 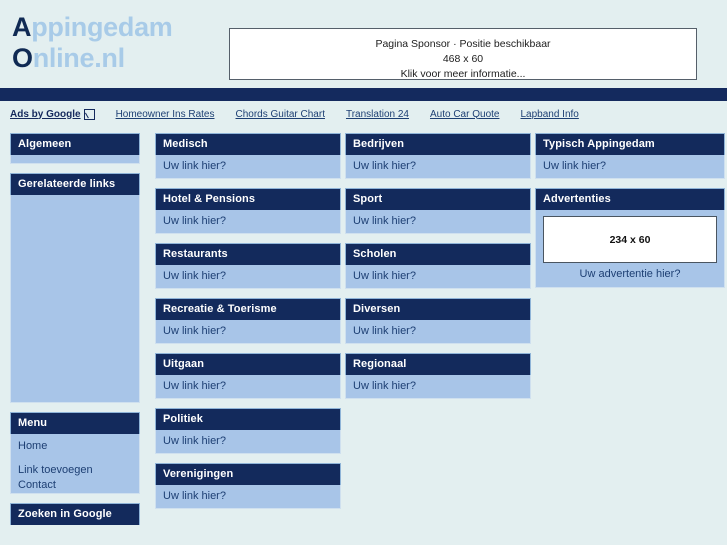 I want to click on menu-item-link-toevoegen: Link toevoegen, so click(x=75, y=470).